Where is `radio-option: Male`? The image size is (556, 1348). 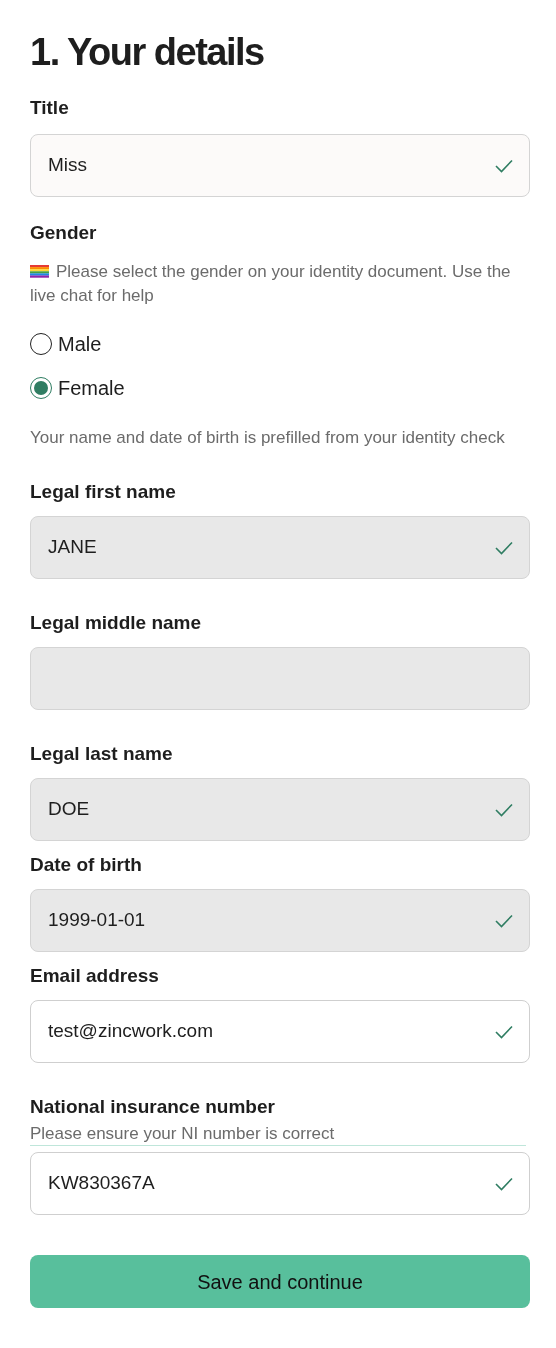 radio-option: Male is located at coordinates (280, 344).